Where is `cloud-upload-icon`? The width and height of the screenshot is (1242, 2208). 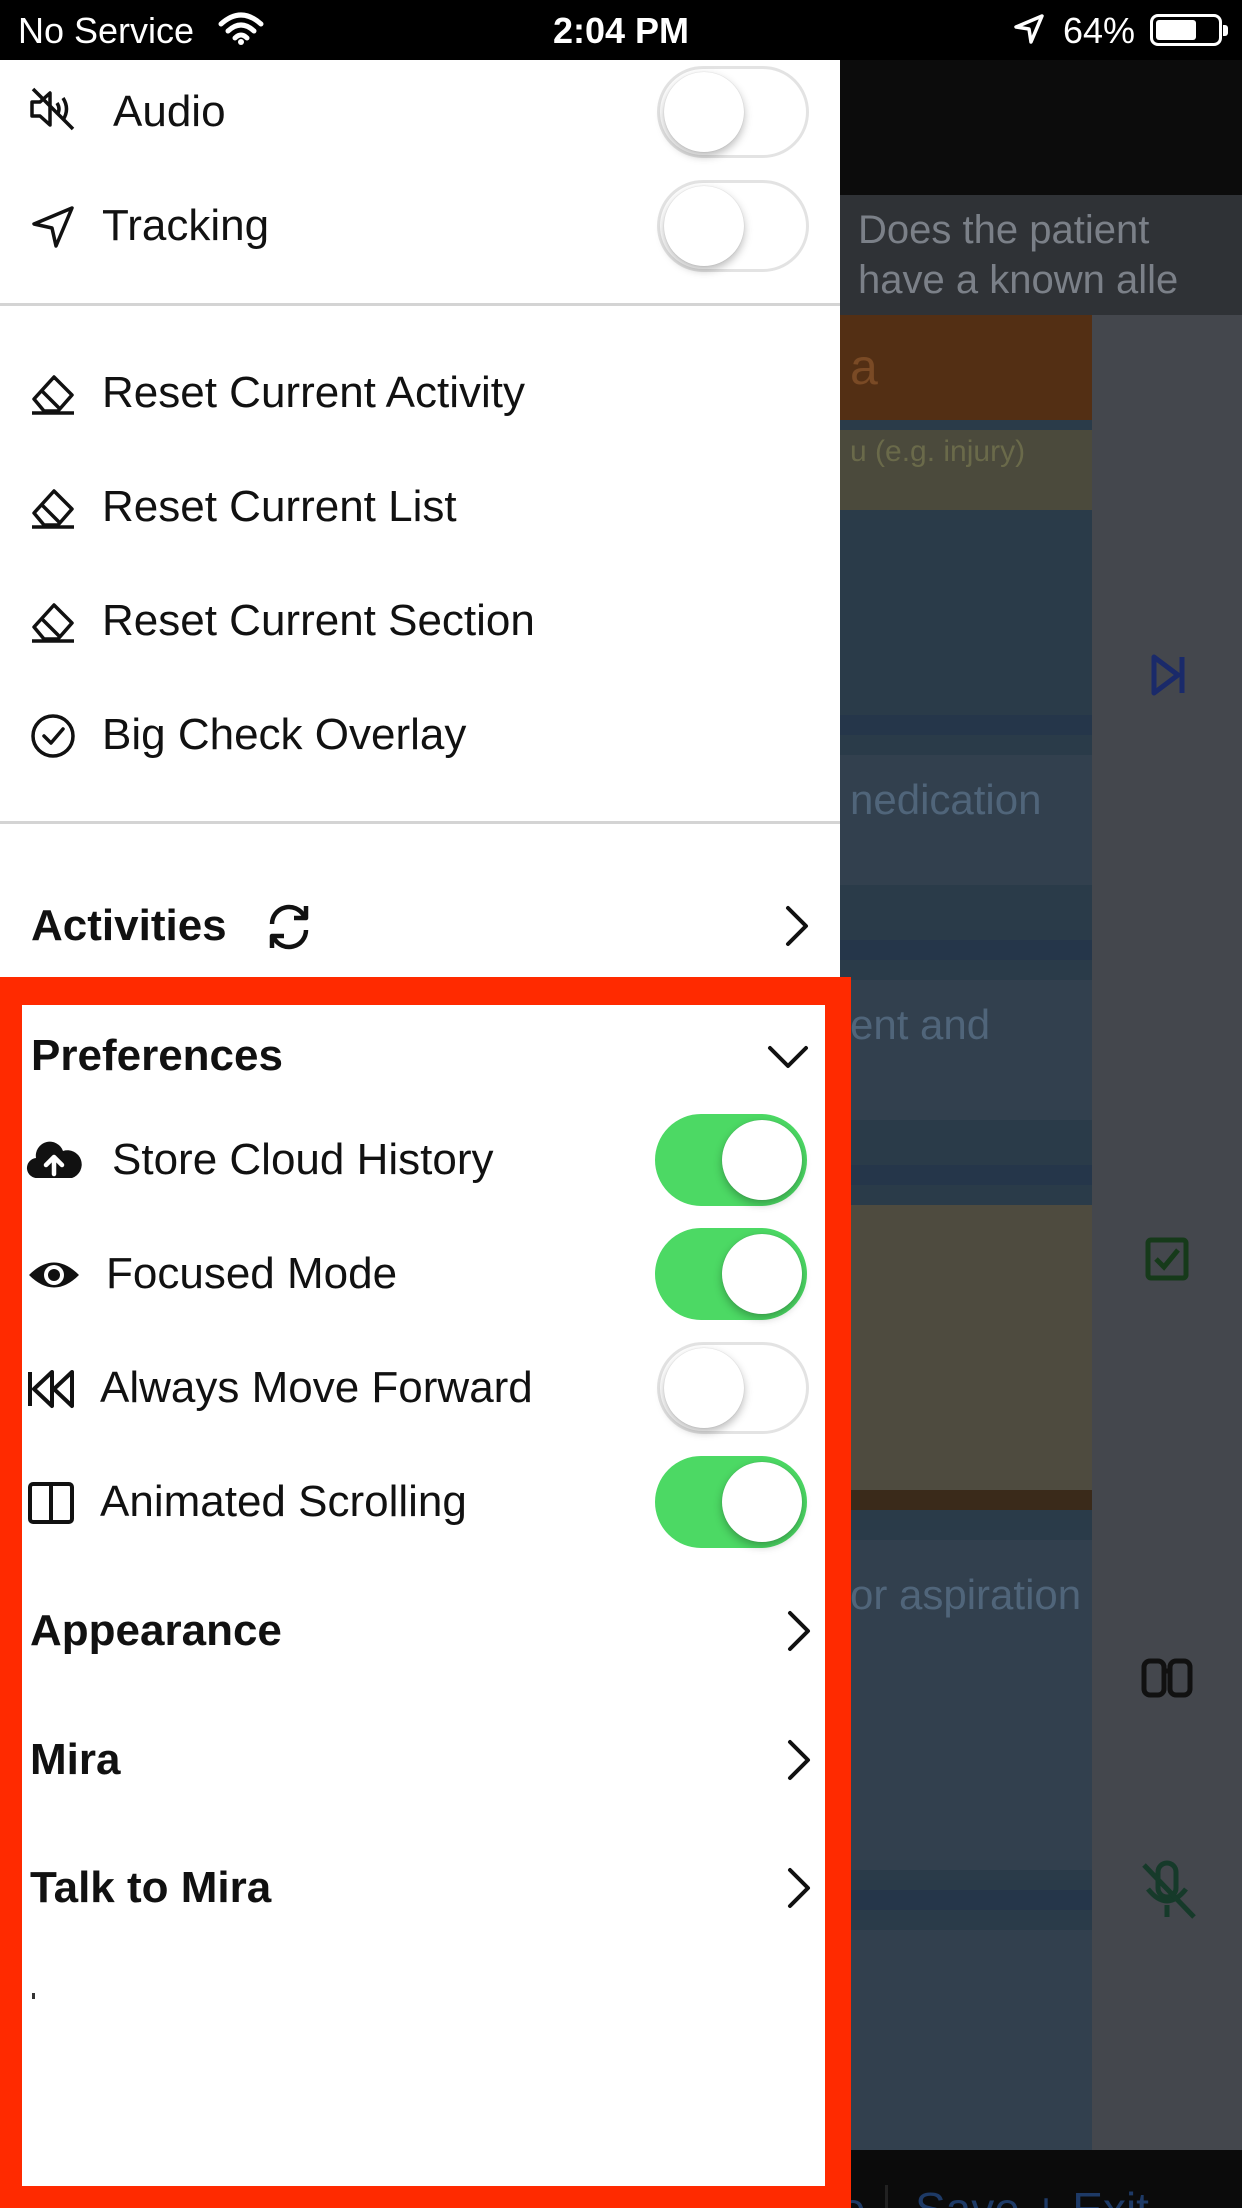 cloud-upload-icon is located at coordinates (54, 1160).